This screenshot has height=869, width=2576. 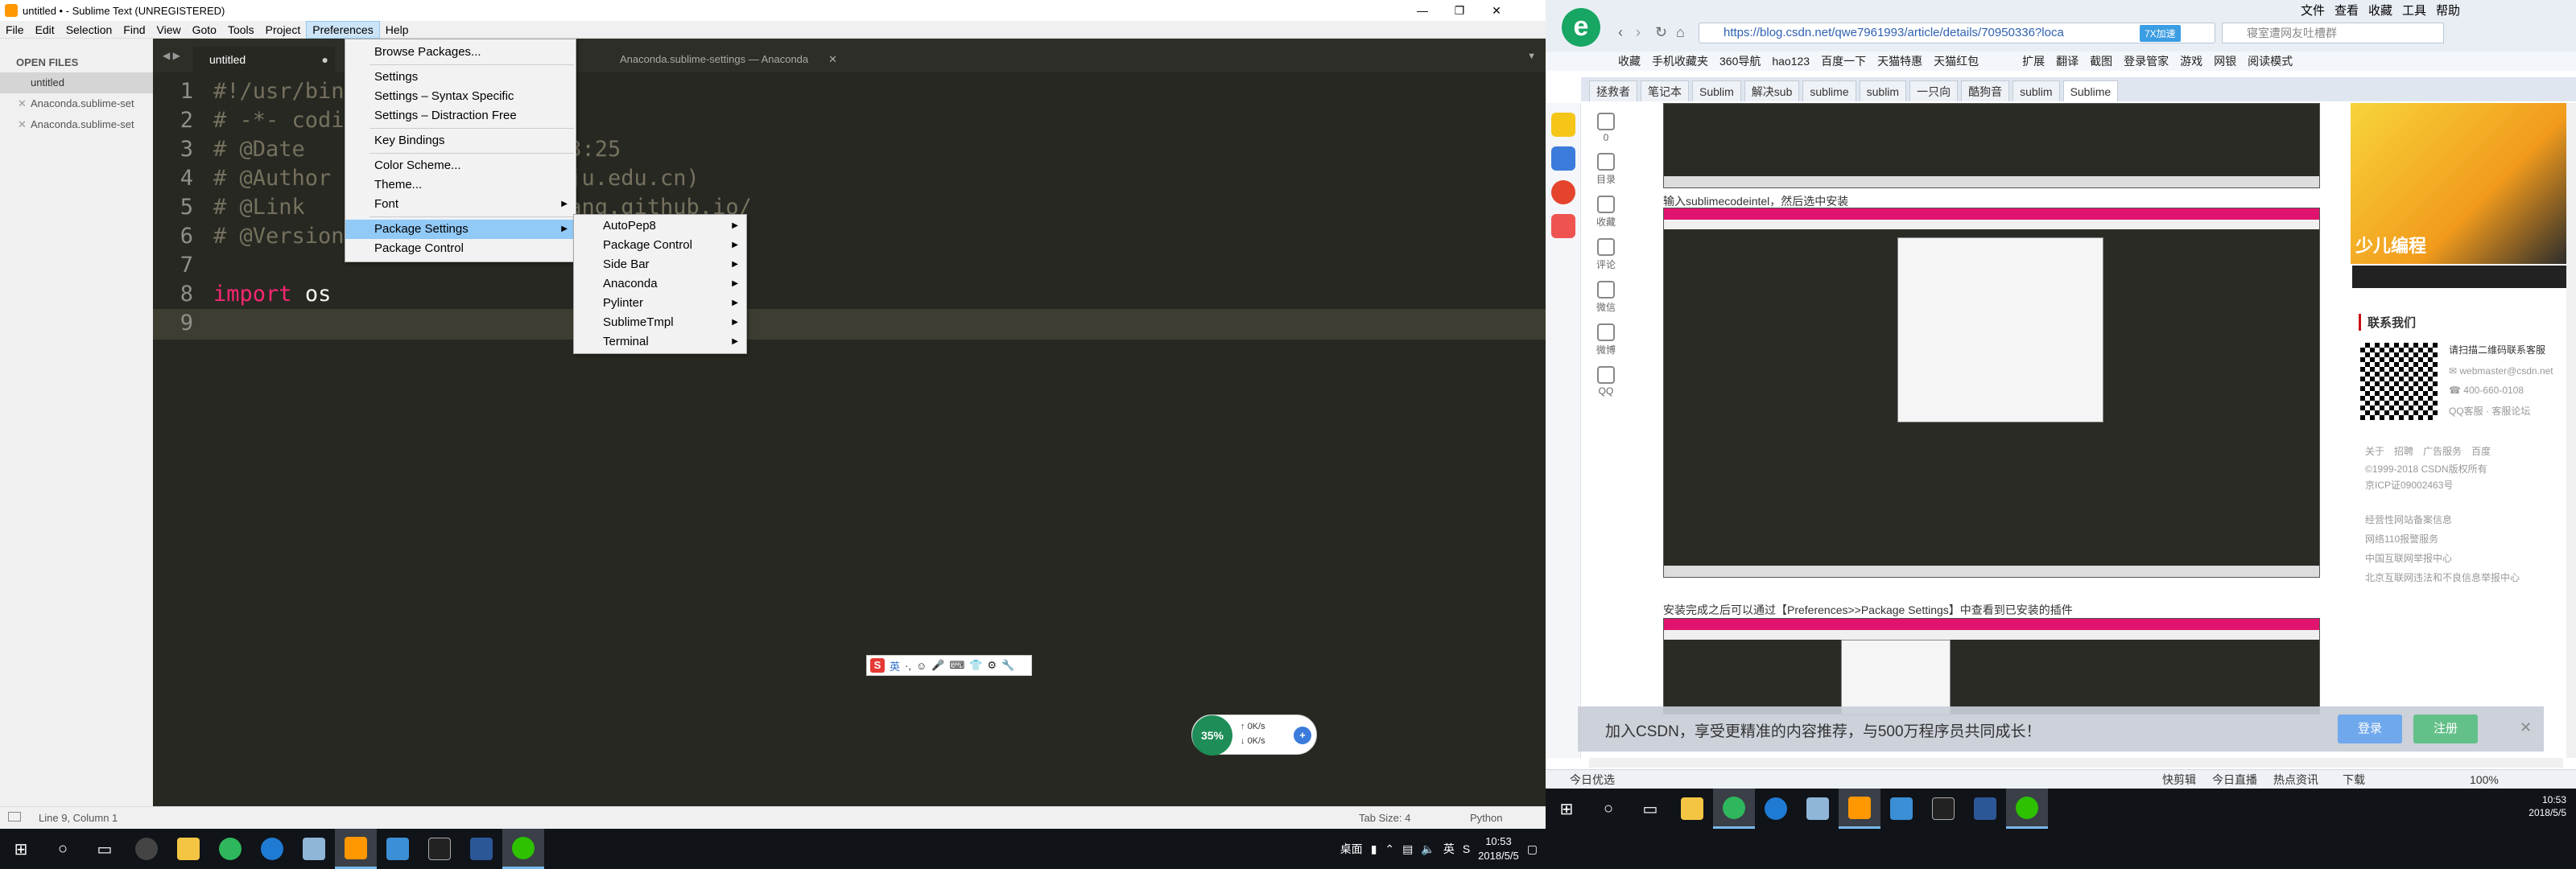 I want to click on browser-logo-icon: e, so click(x=1581, y=28).